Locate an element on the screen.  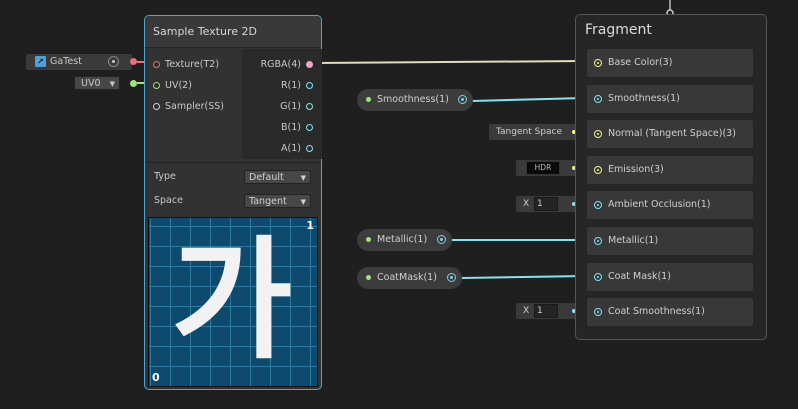
preview-mip-bottom: 0 is located at coordinates (156, 377).